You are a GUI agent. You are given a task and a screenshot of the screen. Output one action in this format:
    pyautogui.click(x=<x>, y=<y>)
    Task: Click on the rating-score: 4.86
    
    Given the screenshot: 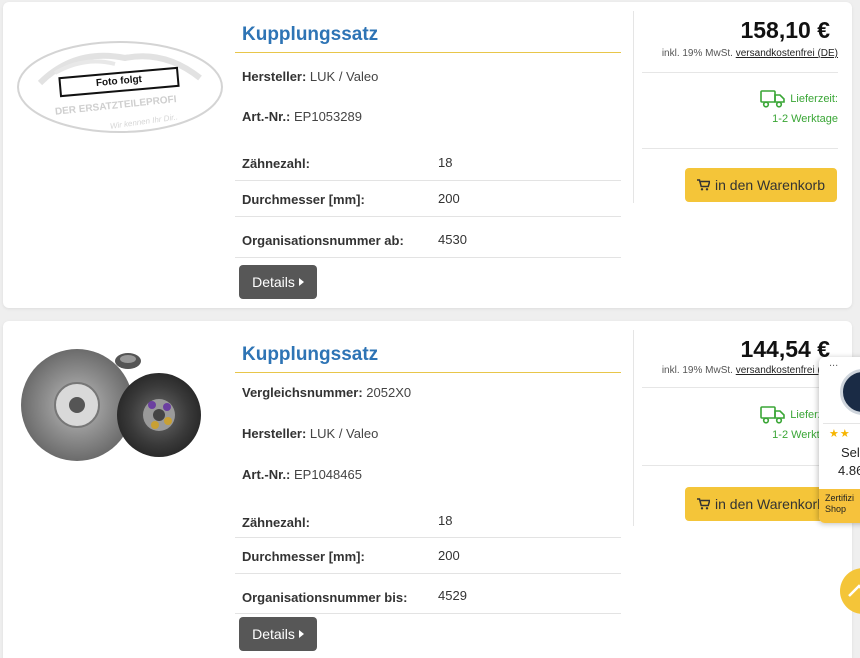 What is the action you would take?
    pyautogui.click(x=849, y=470)
    